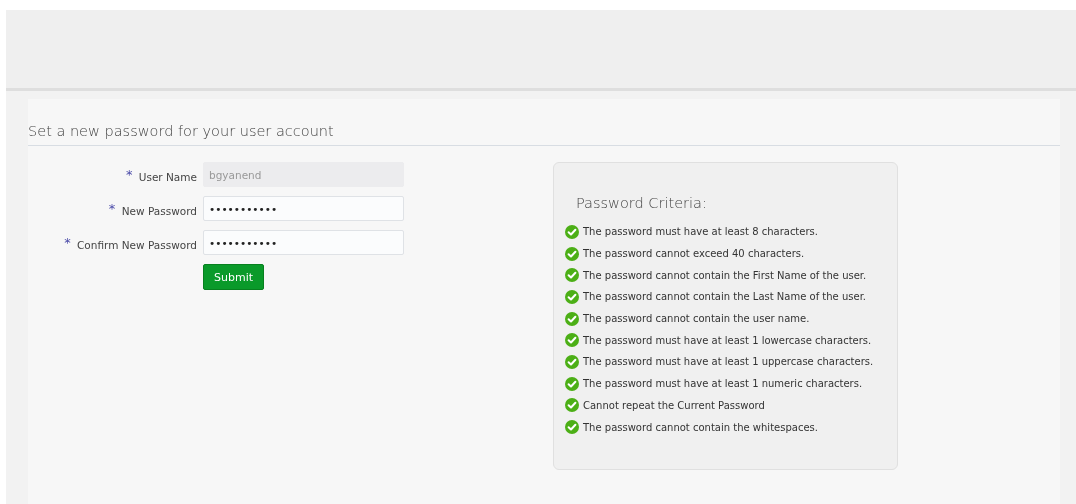 This screenshot has height=504, width=1076. What do you see at coordinates (700, 427) in the screenshot?
I see `criteria-item: The password cannot contain the whitespaces.` at bounding box center [700, 427].